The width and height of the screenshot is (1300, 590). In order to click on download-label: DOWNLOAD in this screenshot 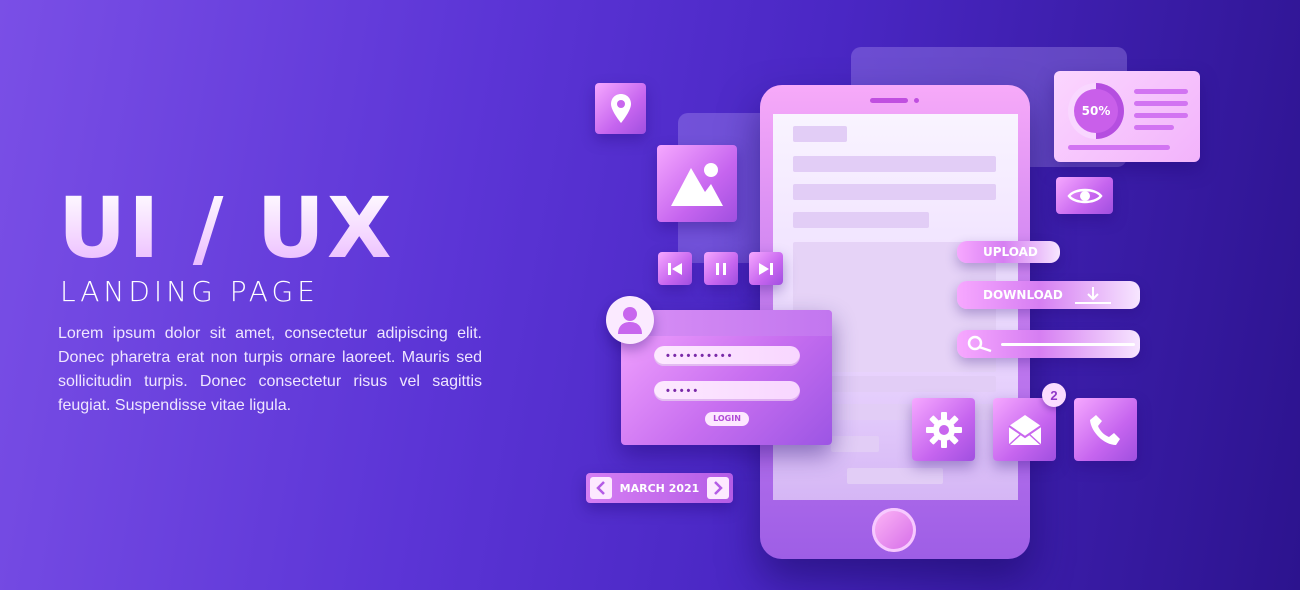, I will do `click(1023, 295)`.